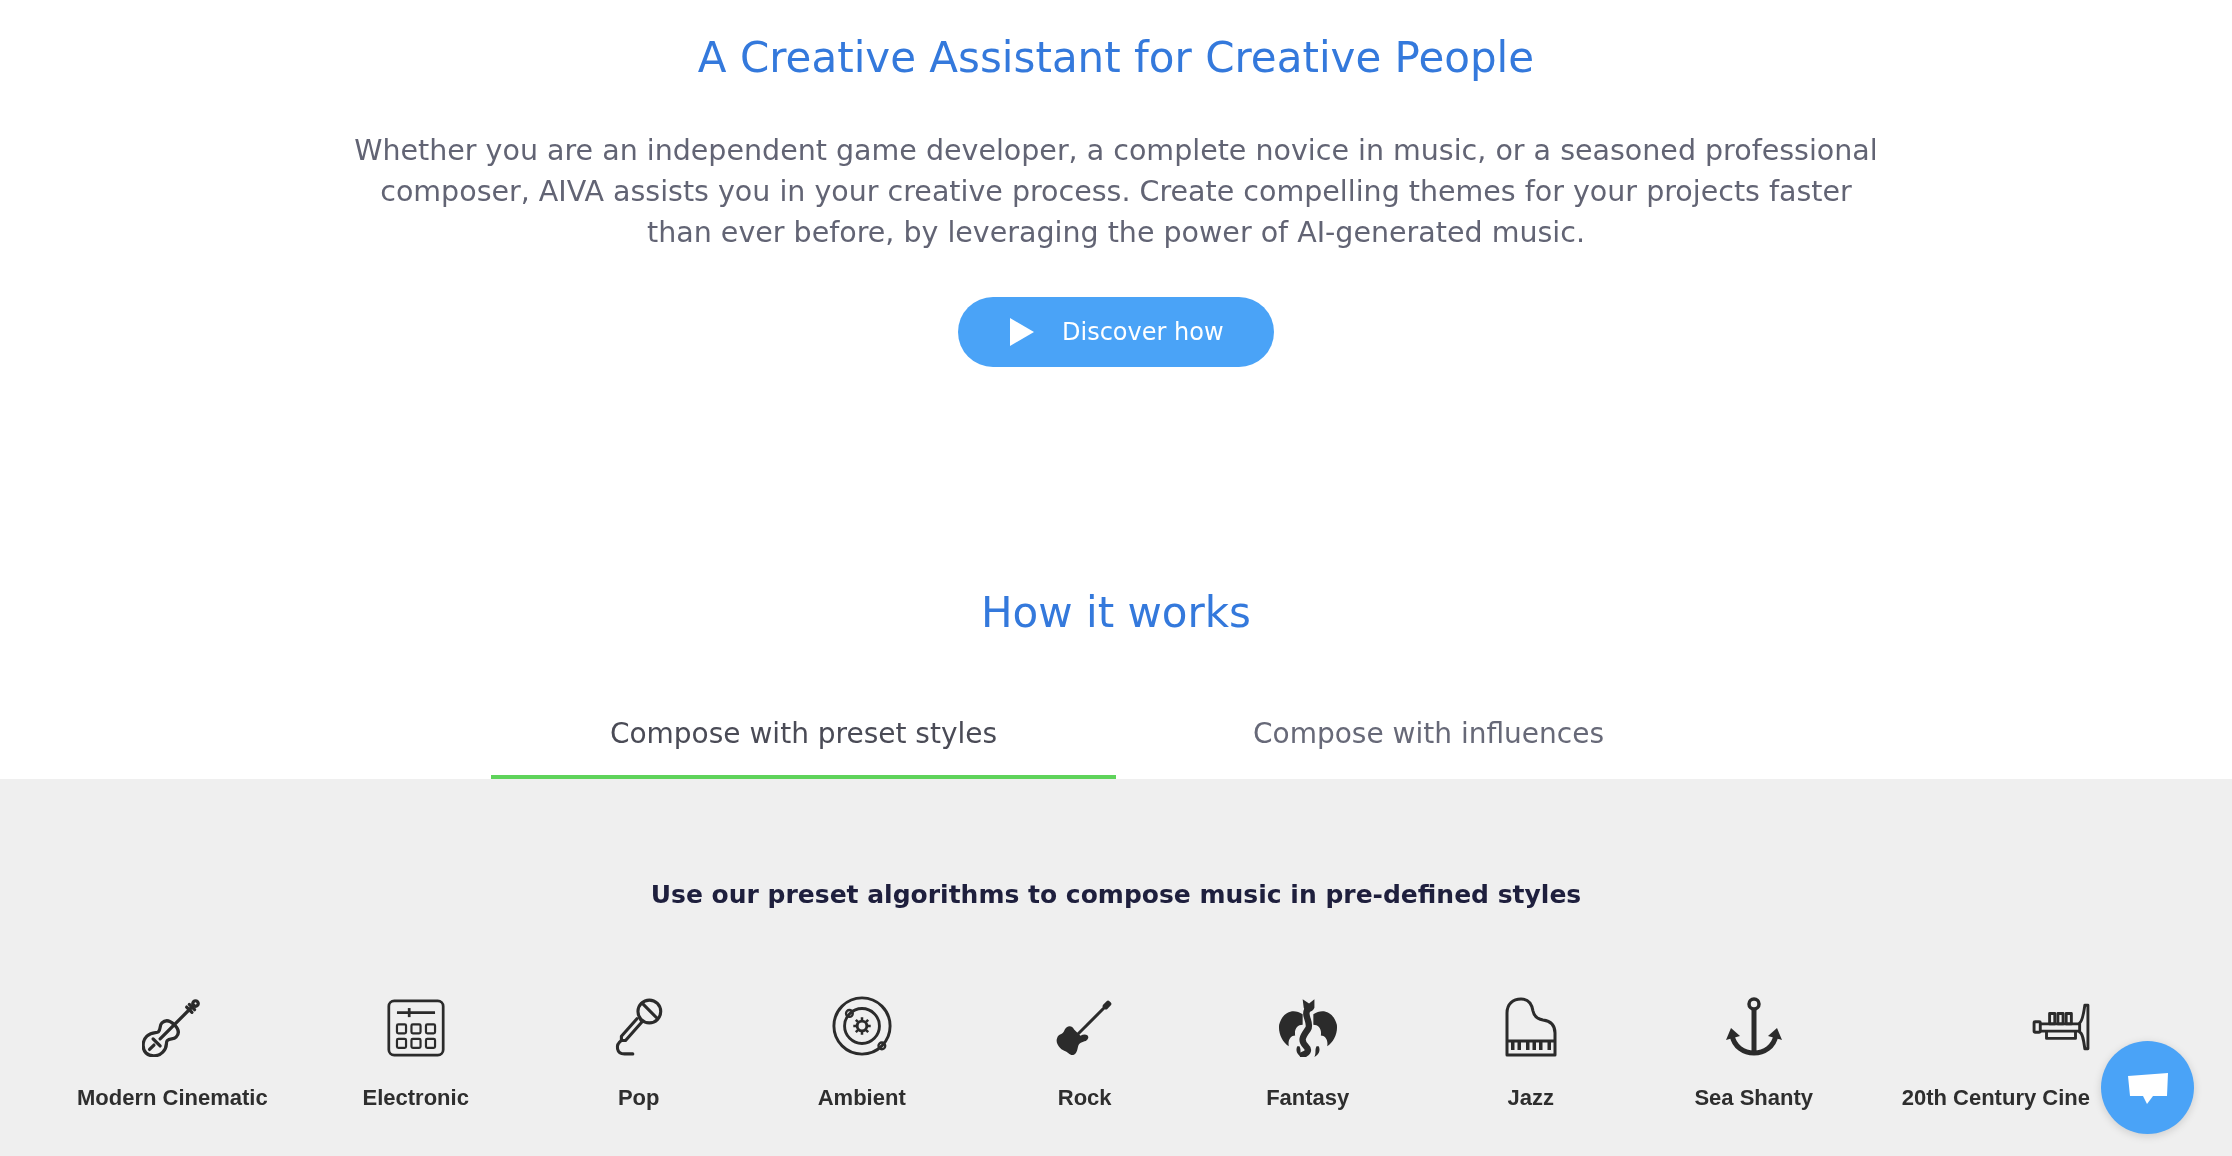  I want to click on anchor-icon, so click(1753, 1027).